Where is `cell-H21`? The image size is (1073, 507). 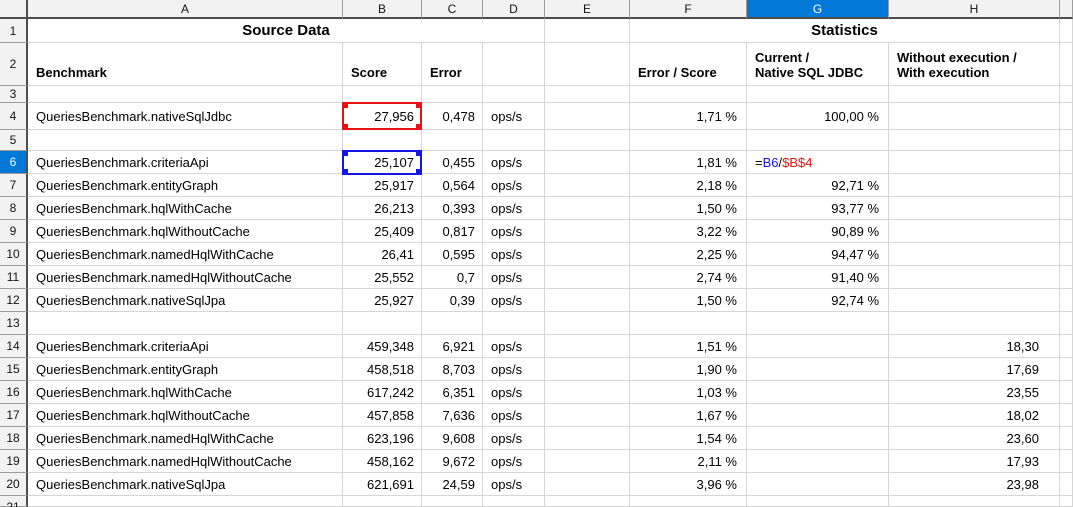 cell-H21 is located at coordinates (974, 501).